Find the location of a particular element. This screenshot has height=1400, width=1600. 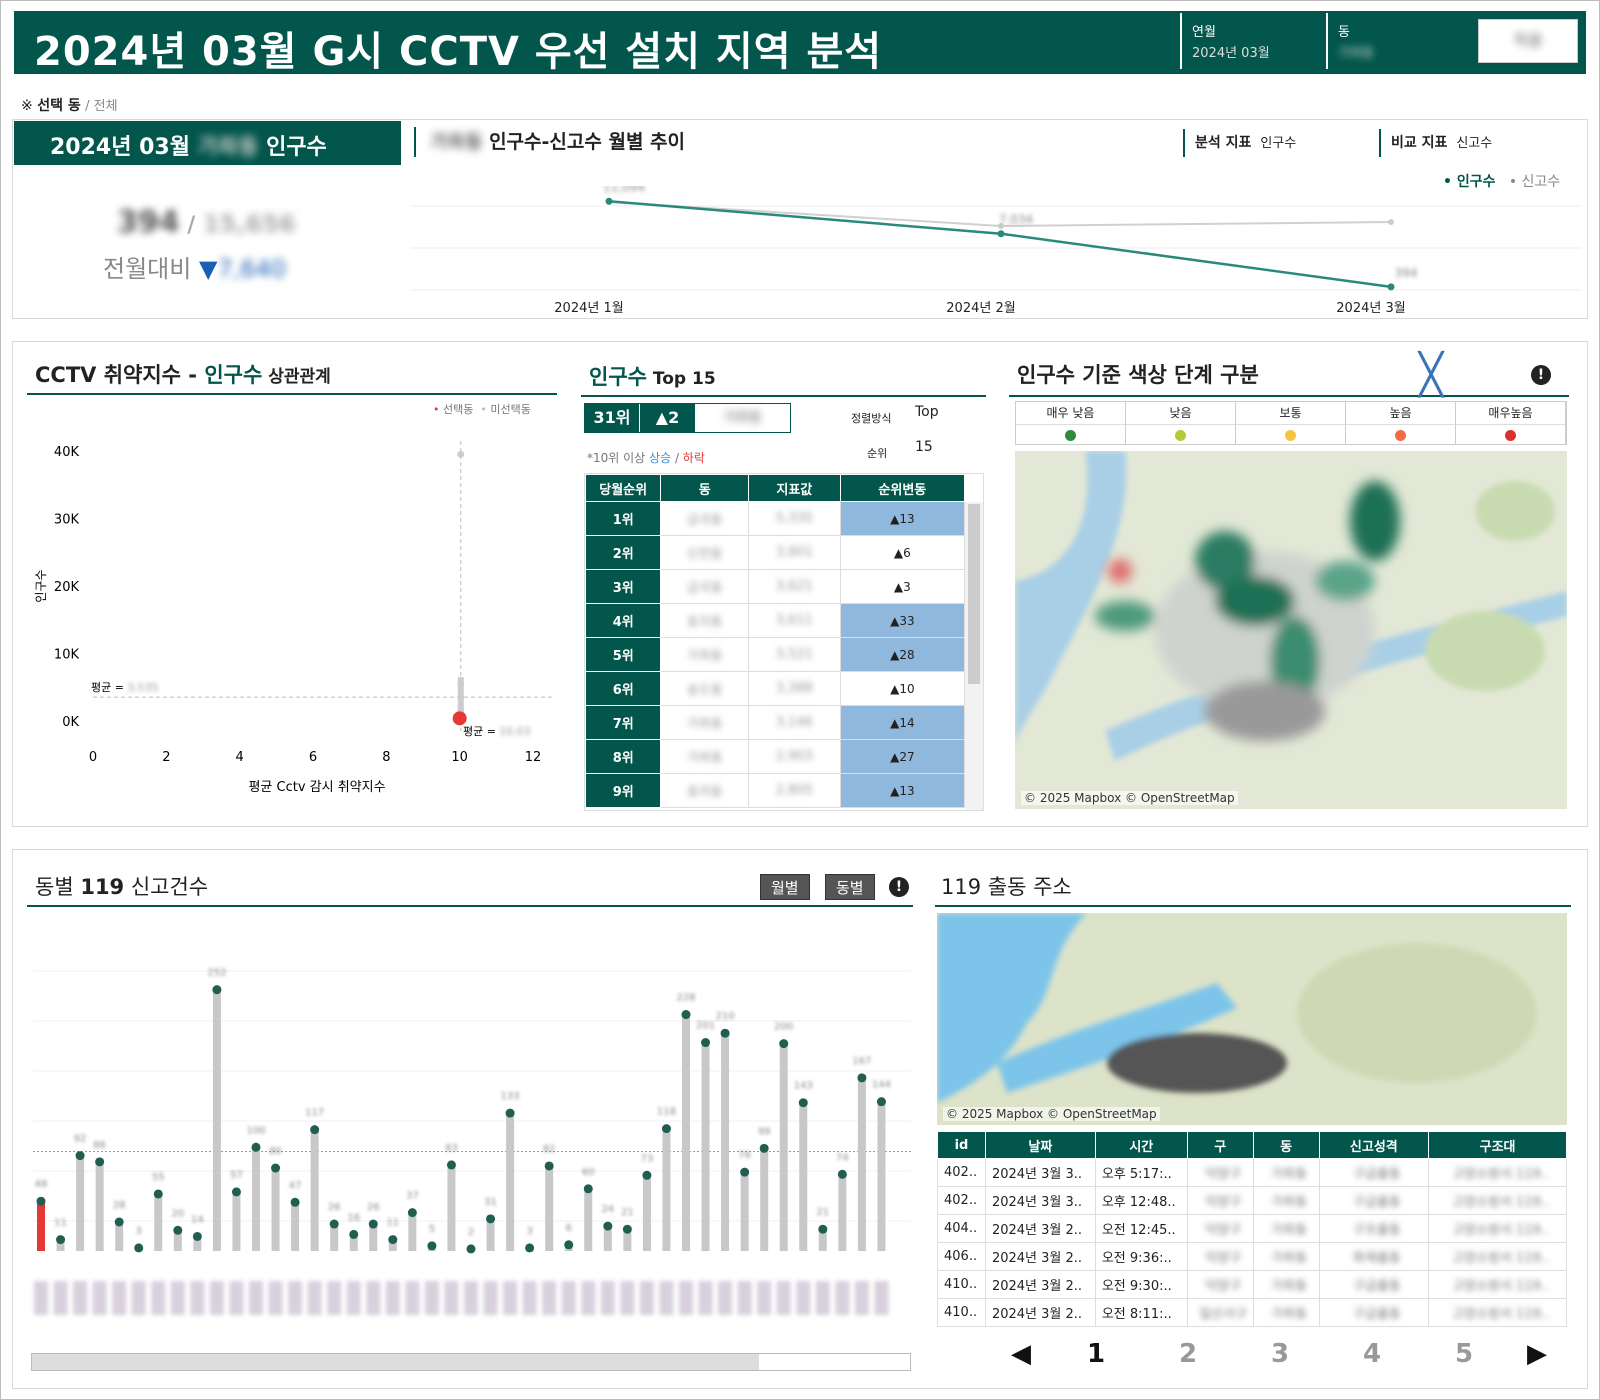

sort-value: Top is located at coordinates (927, 412).